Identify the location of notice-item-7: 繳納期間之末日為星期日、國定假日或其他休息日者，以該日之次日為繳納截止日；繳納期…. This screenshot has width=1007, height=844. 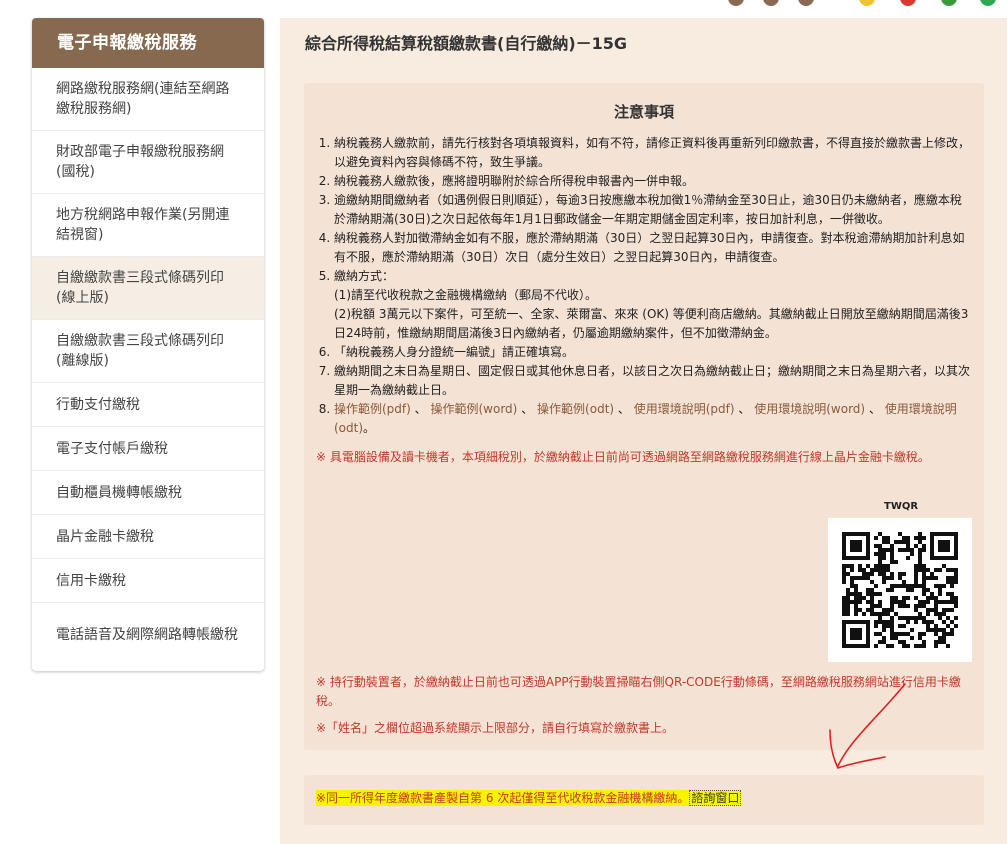
(653, 381).